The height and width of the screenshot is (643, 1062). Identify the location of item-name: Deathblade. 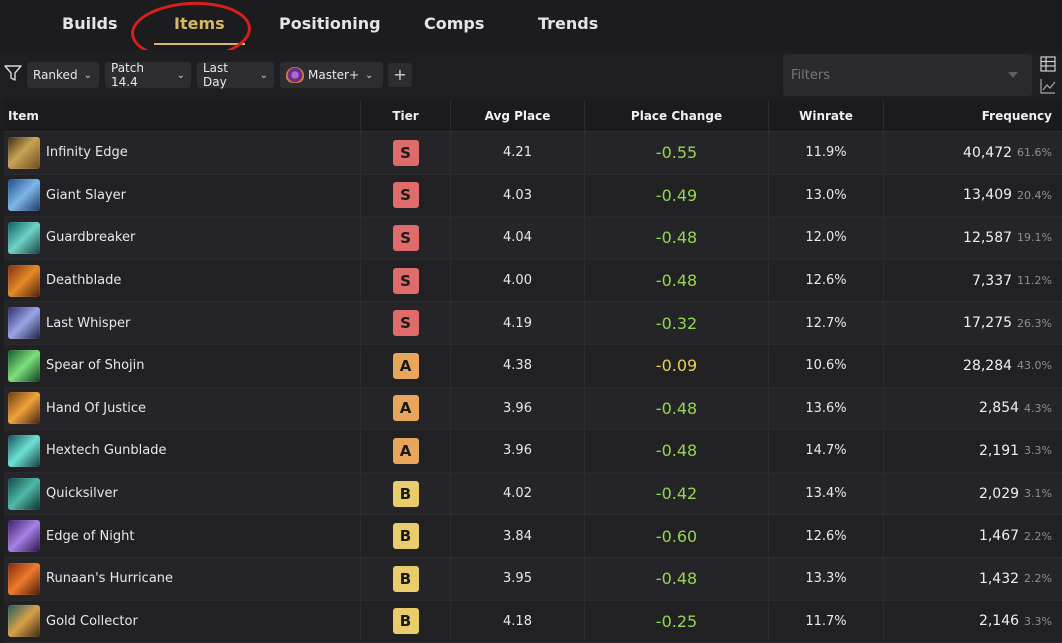
(83, 280).